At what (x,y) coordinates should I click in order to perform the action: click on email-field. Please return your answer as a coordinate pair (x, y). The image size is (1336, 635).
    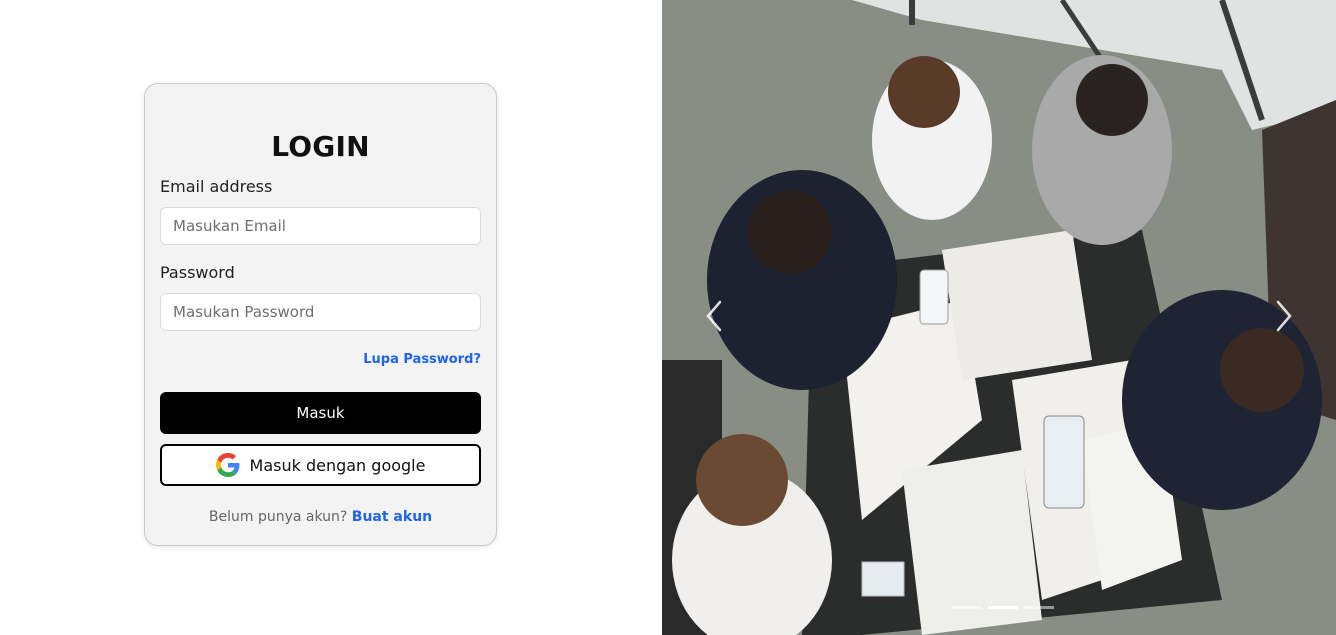
    Looking at the image, I should click on (320, 226).